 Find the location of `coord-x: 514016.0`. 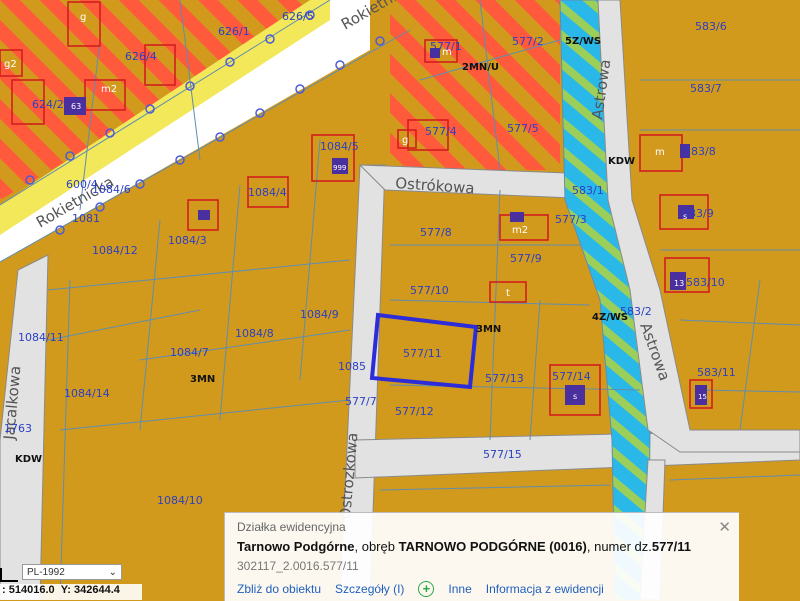

coord-x: 514016.0 is located at coordinates (31, 590).